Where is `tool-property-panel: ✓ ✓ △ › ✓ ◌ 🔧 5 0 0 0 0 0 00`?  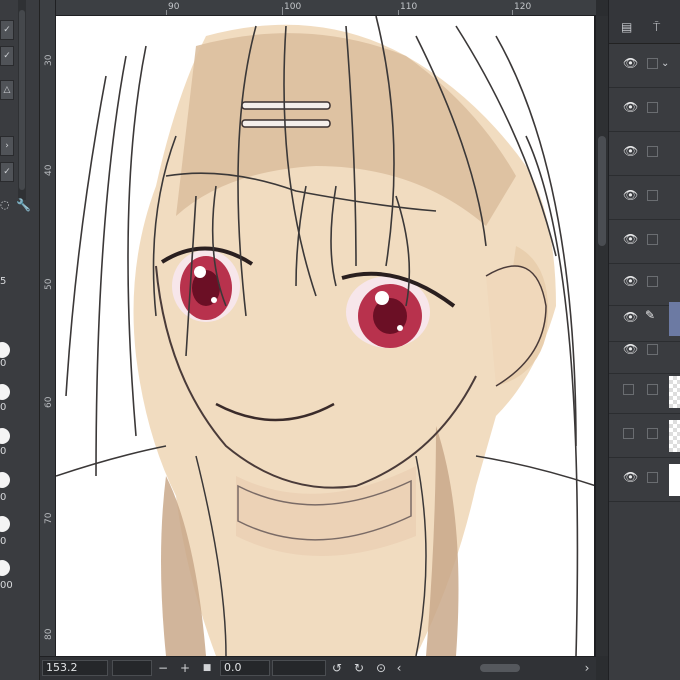 tool-property-panel: ✓ ✓ △ › ✓ ◌ 🔧 5 0 0 0 0 0 00 is located at coordinates (20, 340).